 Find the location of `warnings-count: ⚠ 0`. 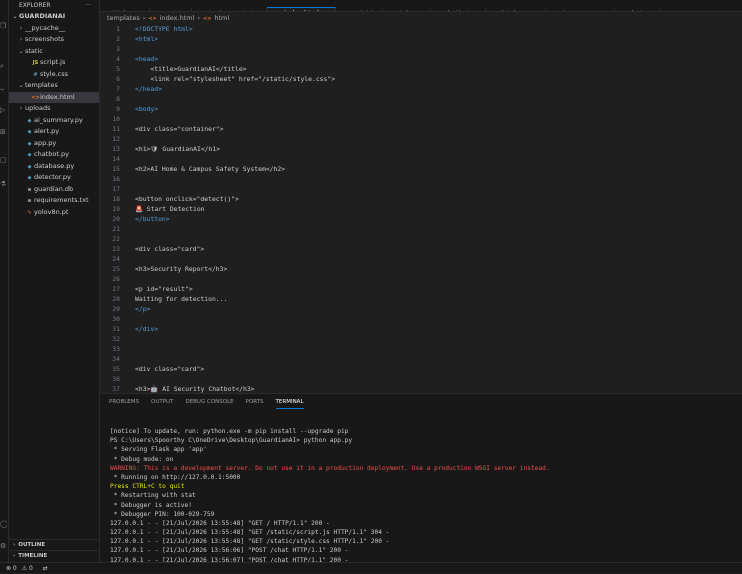

warnings-count: ⚠ 0 is located at coordinates (27, 568).